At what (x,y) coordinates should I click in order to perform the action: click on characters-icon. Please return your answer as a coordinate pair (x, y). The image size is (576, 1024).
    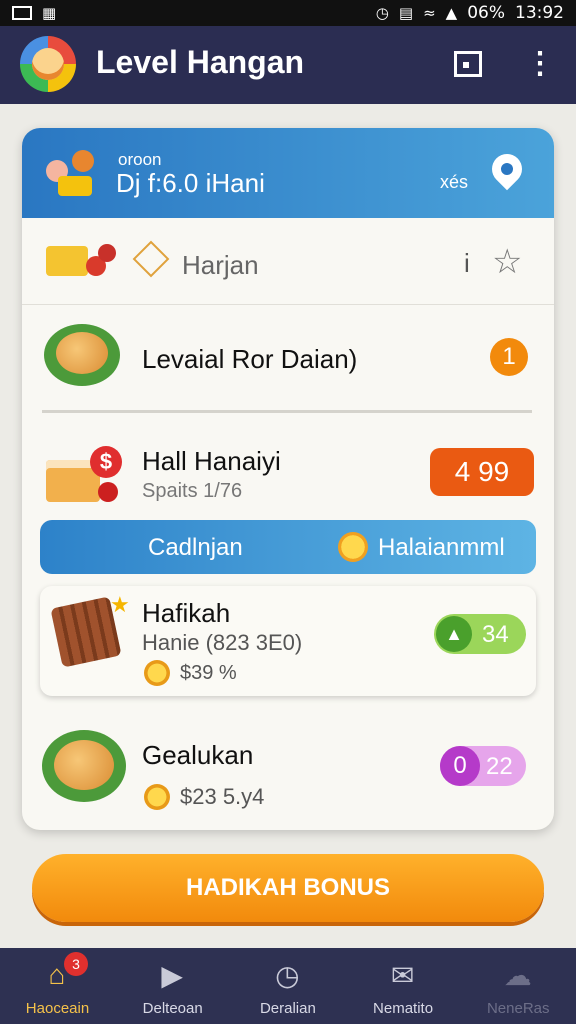
    Looking at the image, I should click on (76, 174).